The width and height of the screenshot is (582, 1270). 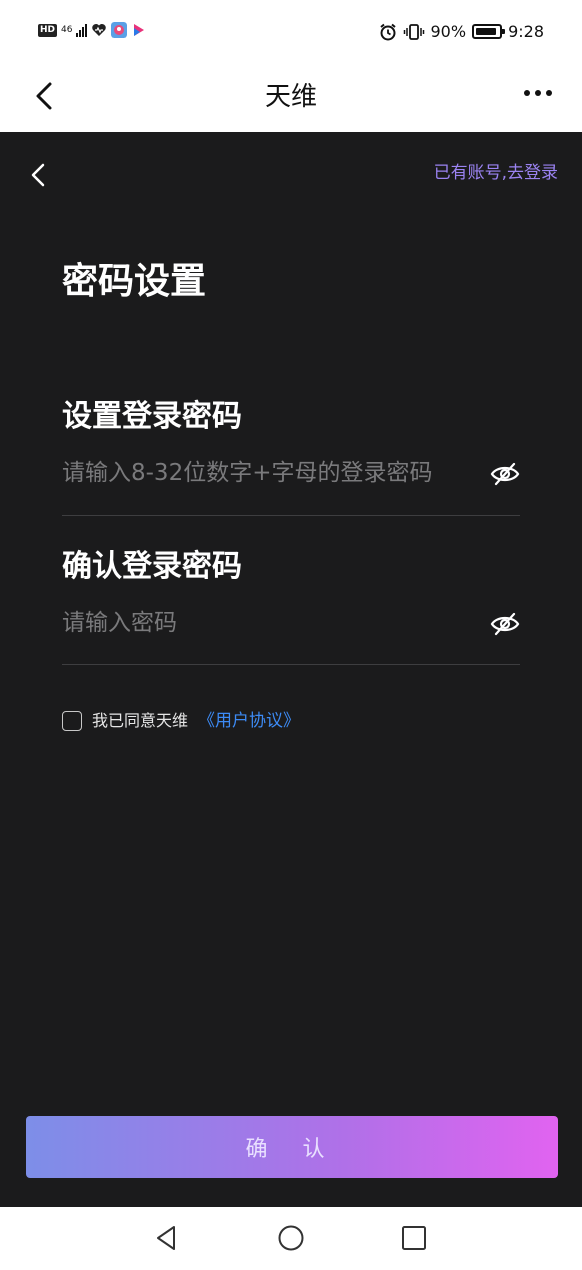 I want to click on user-agreement-link: 《用户协议》, so click(x=249, y=721).